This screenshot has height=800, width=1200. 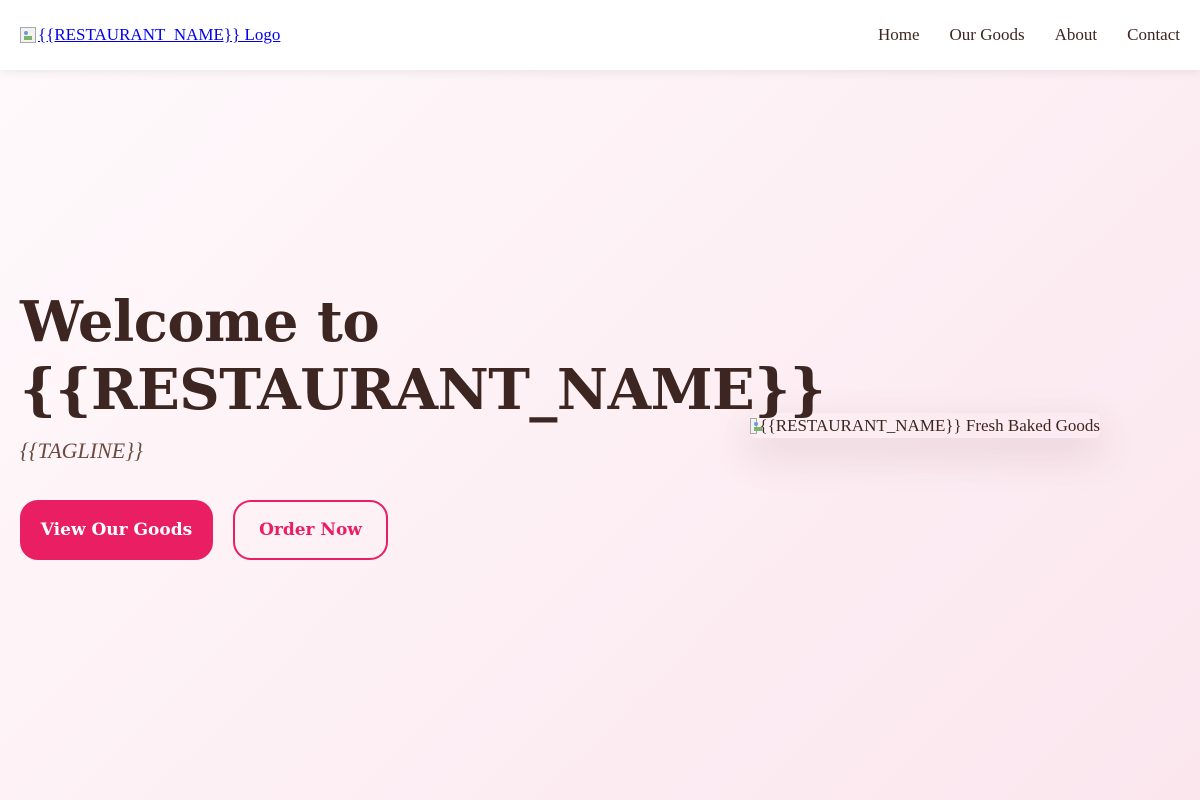 I want to click on hero-title-line2: {{RESTAURANT_NAME}}, so click(x=423, y=390).